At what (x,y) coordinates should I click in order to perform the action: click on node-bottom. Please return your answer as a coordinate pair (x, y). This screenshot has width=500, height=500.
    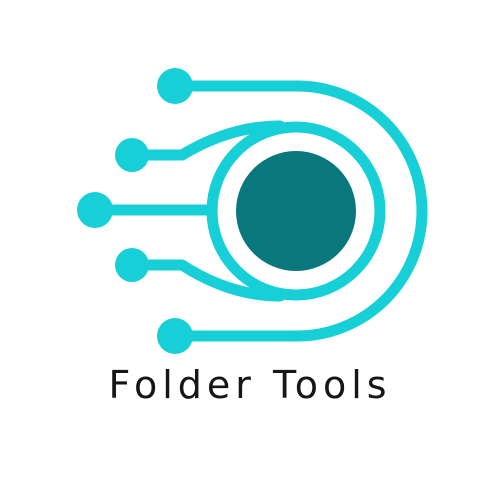
    Looking at the image, I should click on (175, 336).